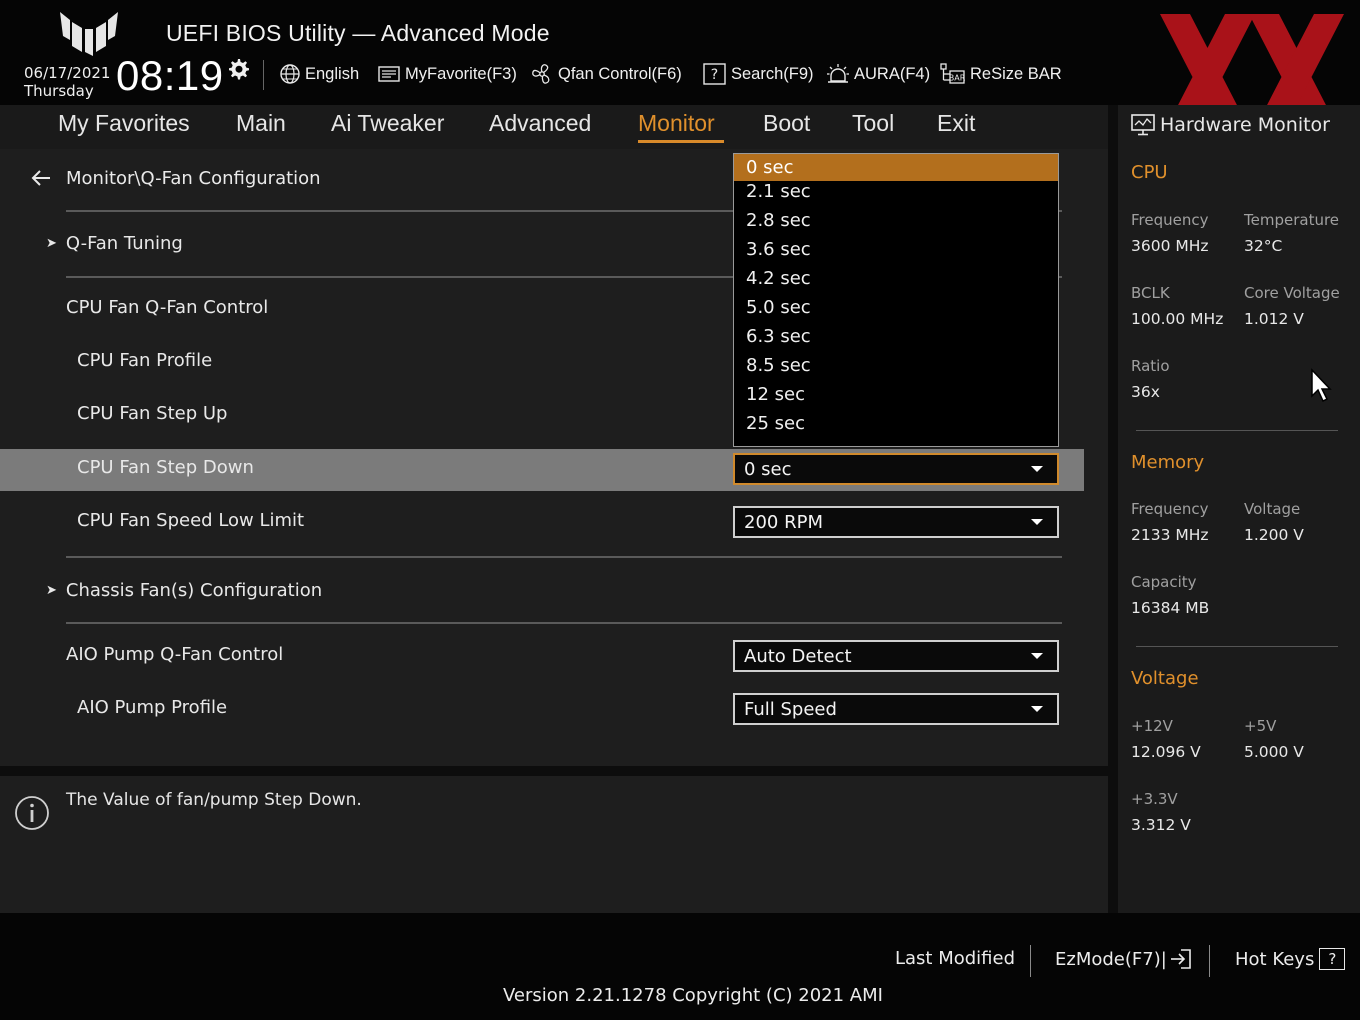 This screenshot has width=1360, height=1020. Describe the element at coordinates (1170, 608) in the screenshot. I see `hw-capacity: 16384 MB` at that location.